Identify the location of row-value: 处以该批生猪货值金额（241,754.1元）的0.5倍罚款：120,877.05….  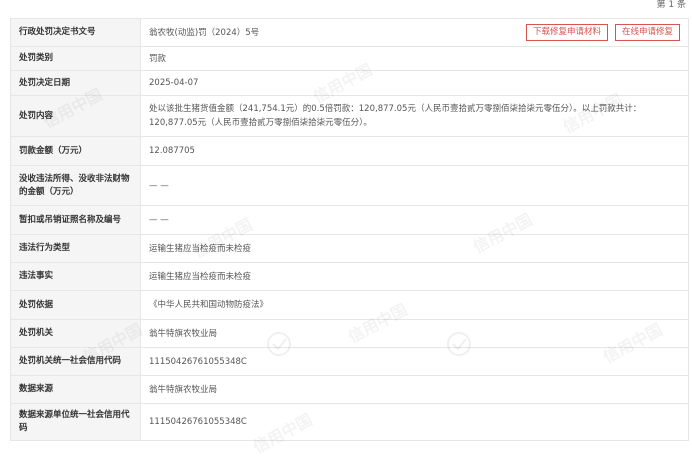
(415, 116).